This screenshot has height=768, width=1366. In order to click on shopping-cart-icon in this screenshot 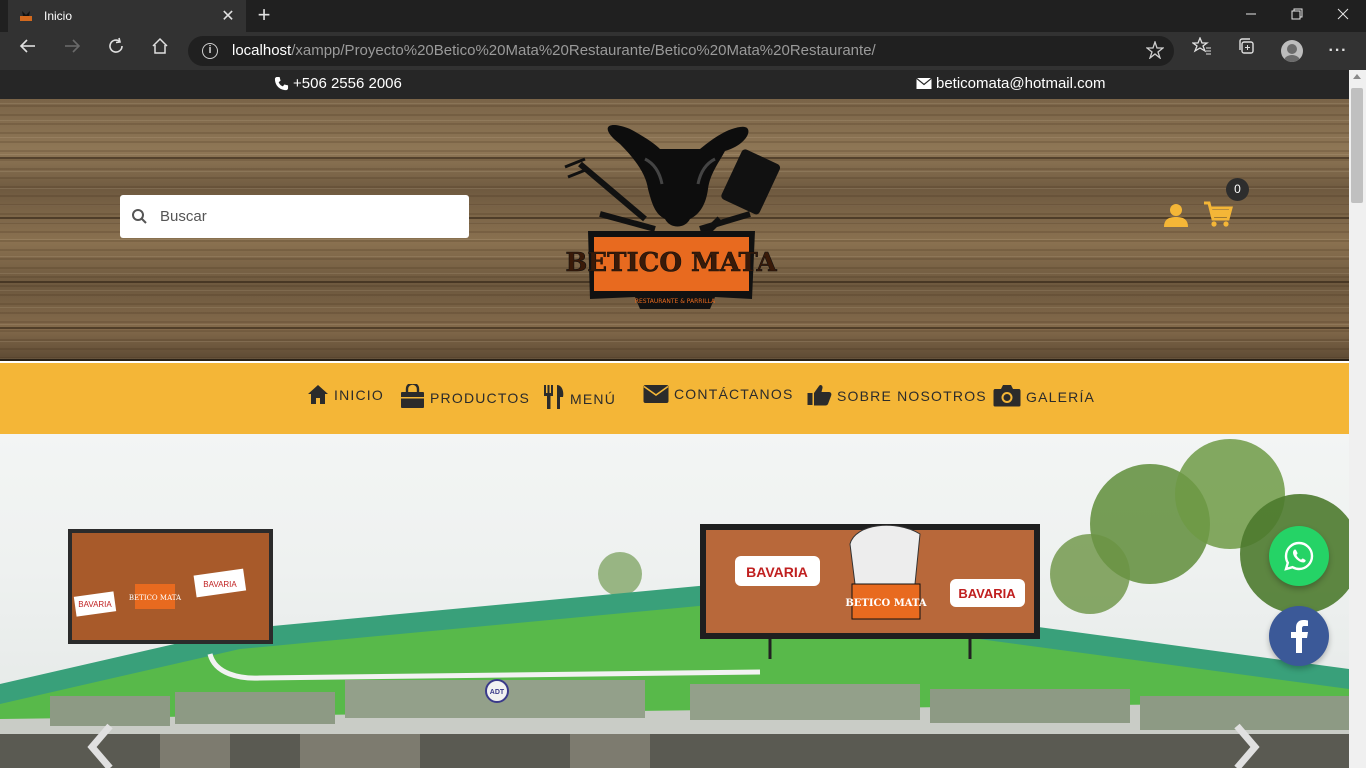, I will do `click(1218, 214)`.